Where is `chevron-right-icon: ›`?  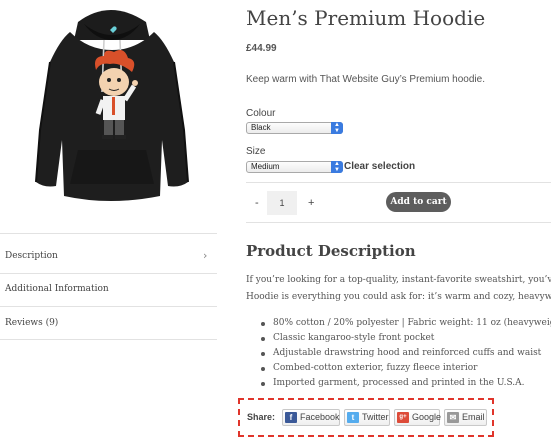 chevron-right-icon: › is located at coordinates (205, 255).